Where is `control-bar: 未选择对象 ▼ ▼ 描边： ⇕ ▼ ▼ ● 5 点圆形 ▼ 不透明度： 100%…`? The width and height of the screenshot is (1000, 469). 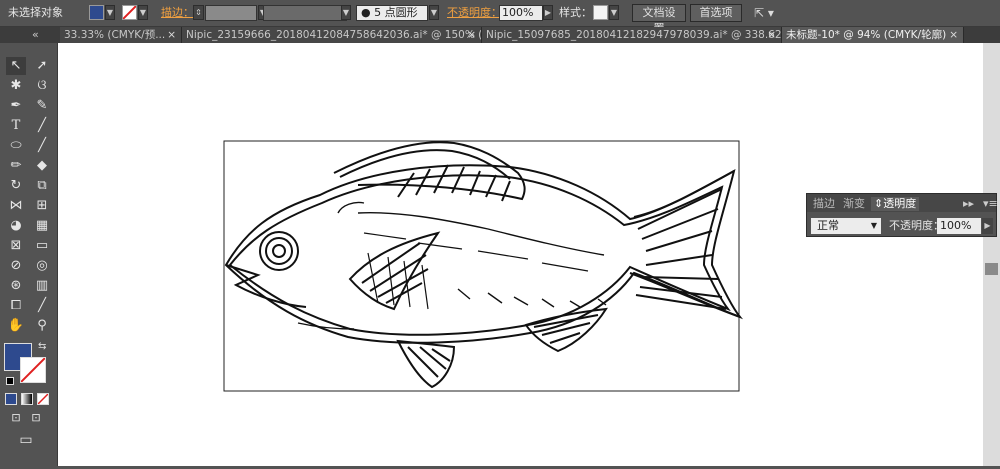 control-bar: 未选择对象 ▼ ▼ 描边： ⇕ ▼ ▼ ● 5 点圆形 ▼ 不透明度： 100%… is located at coordinates (500, 17).